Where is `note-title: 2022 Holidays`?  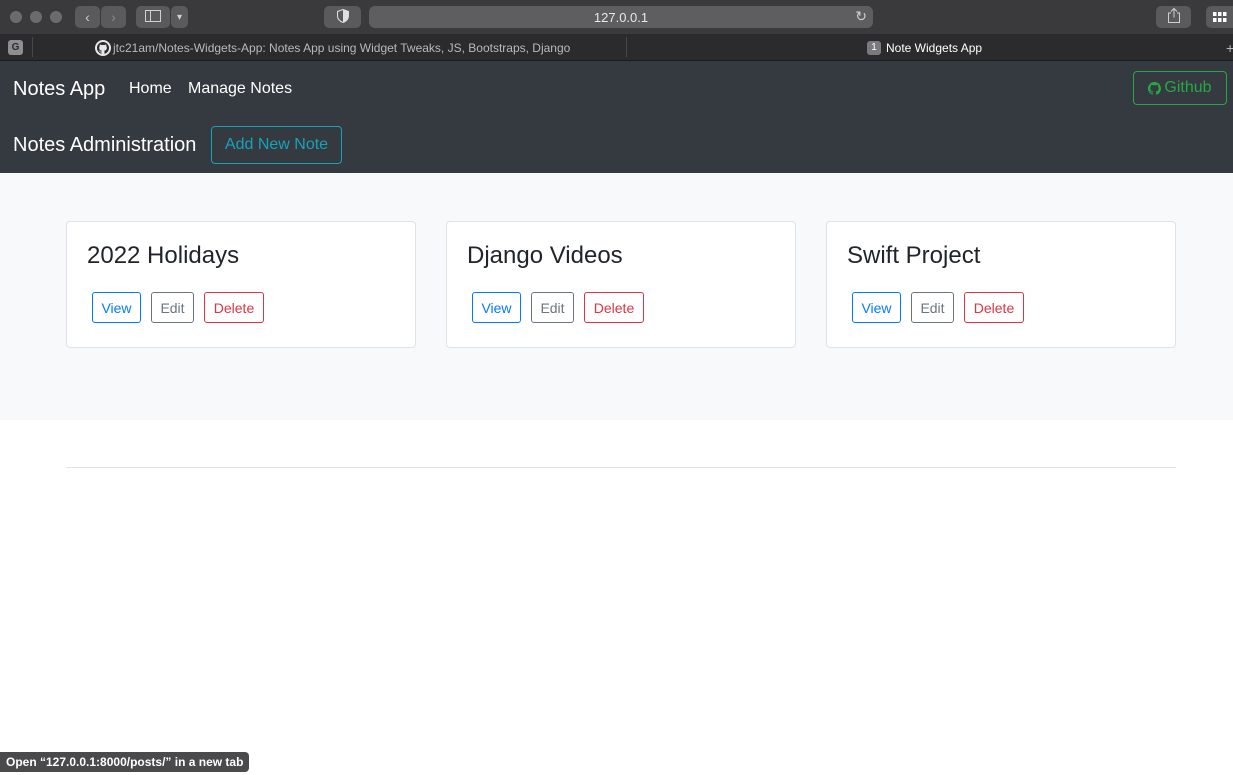
note-title: 2022 Holidays is located at coordinates (163, 255).